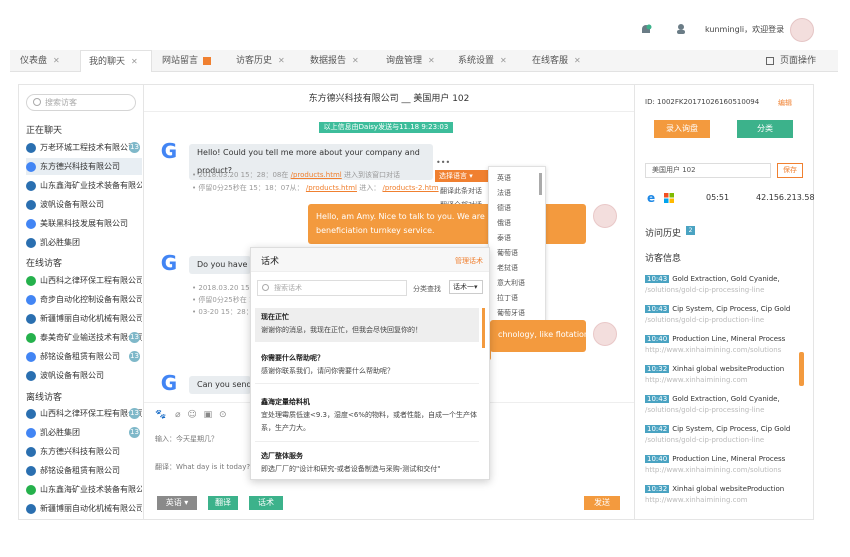 This screenshot has height=557, width=850. Describe the element at coordinates (266, 503) in the screenshot. I see `phrases-button: 话术` at that location.